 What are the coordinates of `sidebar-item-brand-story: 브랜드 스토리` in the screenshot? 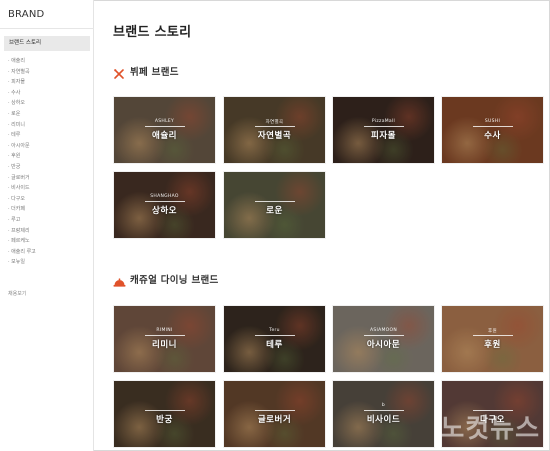 It's located at (47, 43).